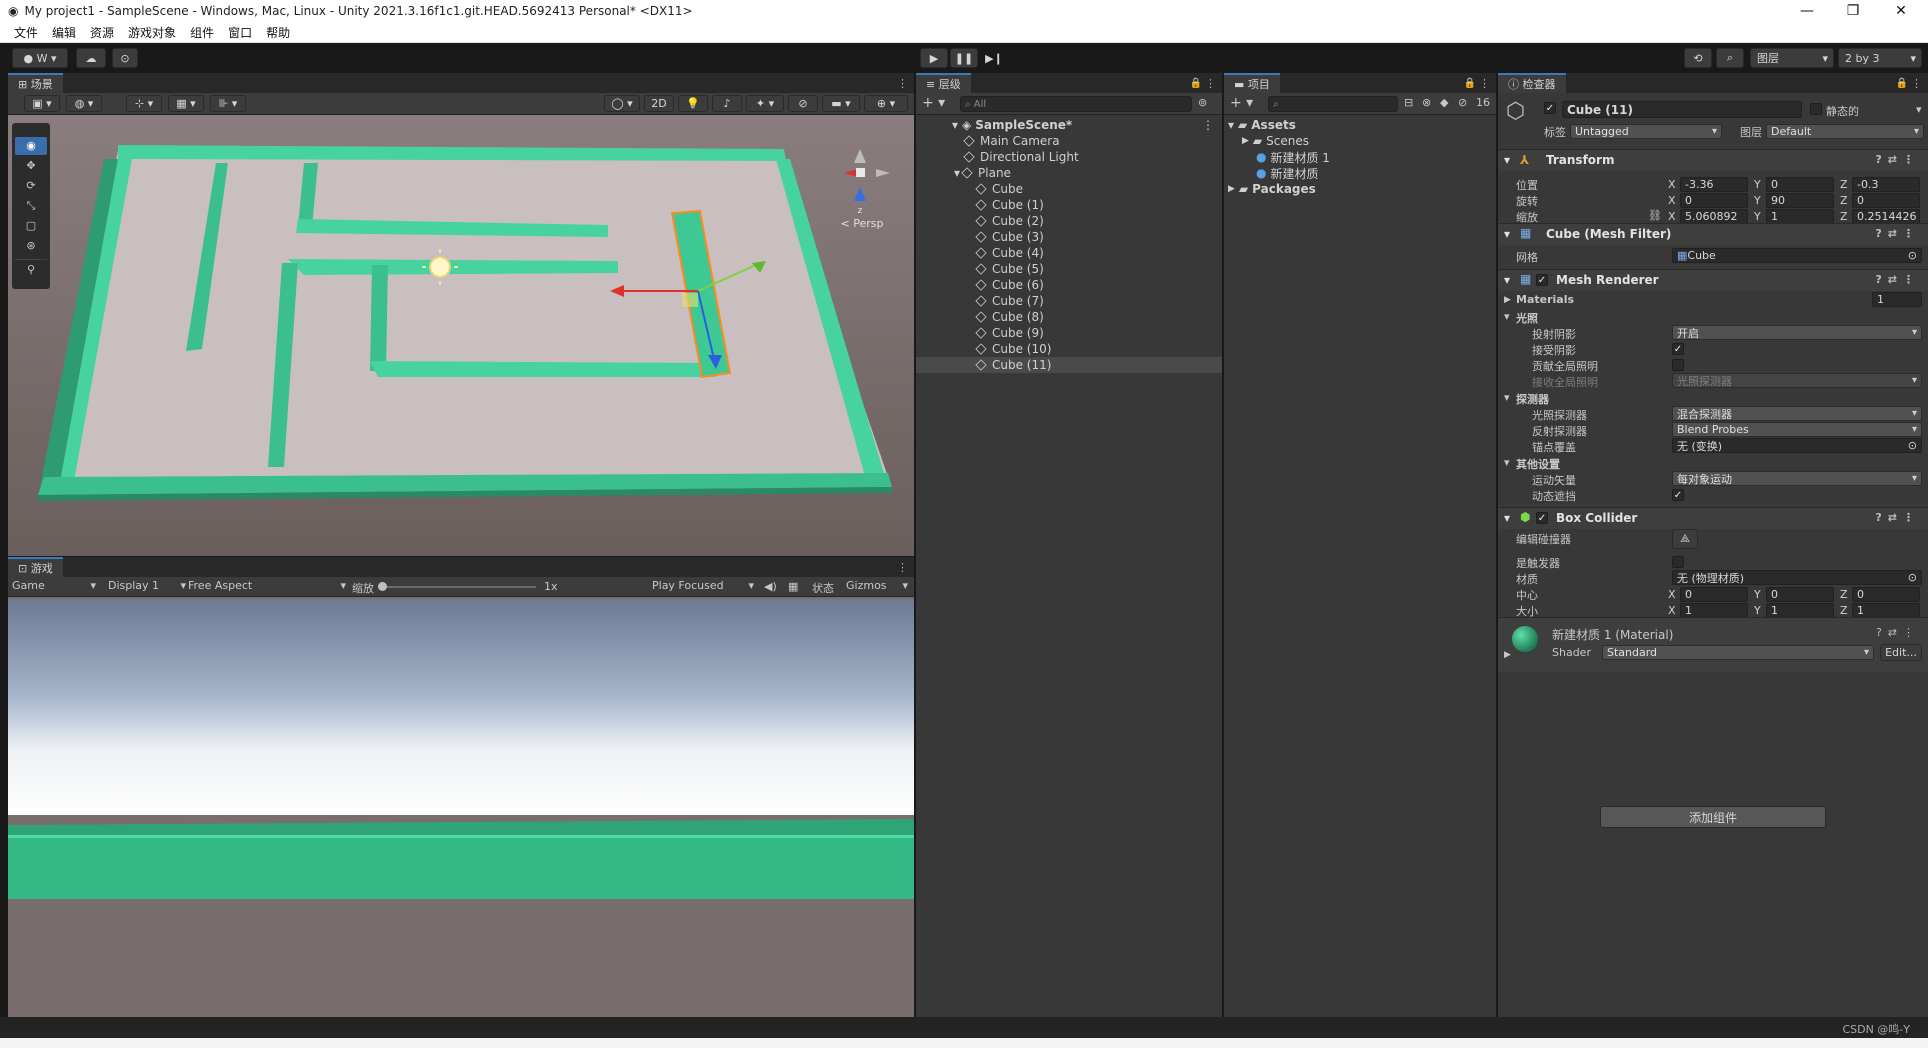 The height and width of the screenshot is (1048, 1928). Describe the element at coordinates (1797, 478) in the screenshot. I see `motion-vectors-dropdown: 每对象运动` at that location.